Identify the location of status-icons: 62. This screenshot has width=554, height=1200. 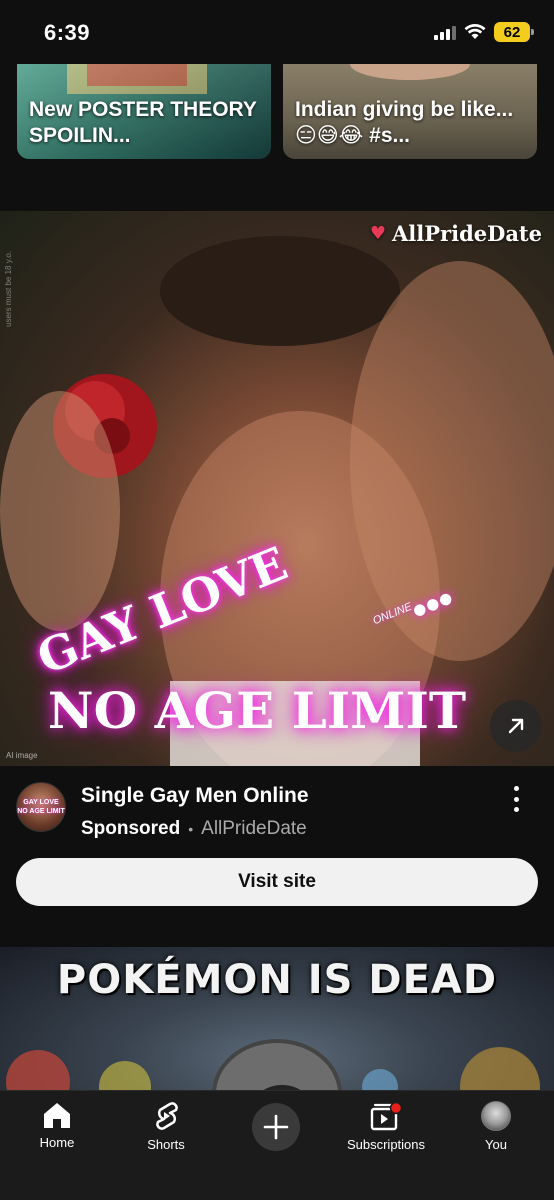
(484, 32).